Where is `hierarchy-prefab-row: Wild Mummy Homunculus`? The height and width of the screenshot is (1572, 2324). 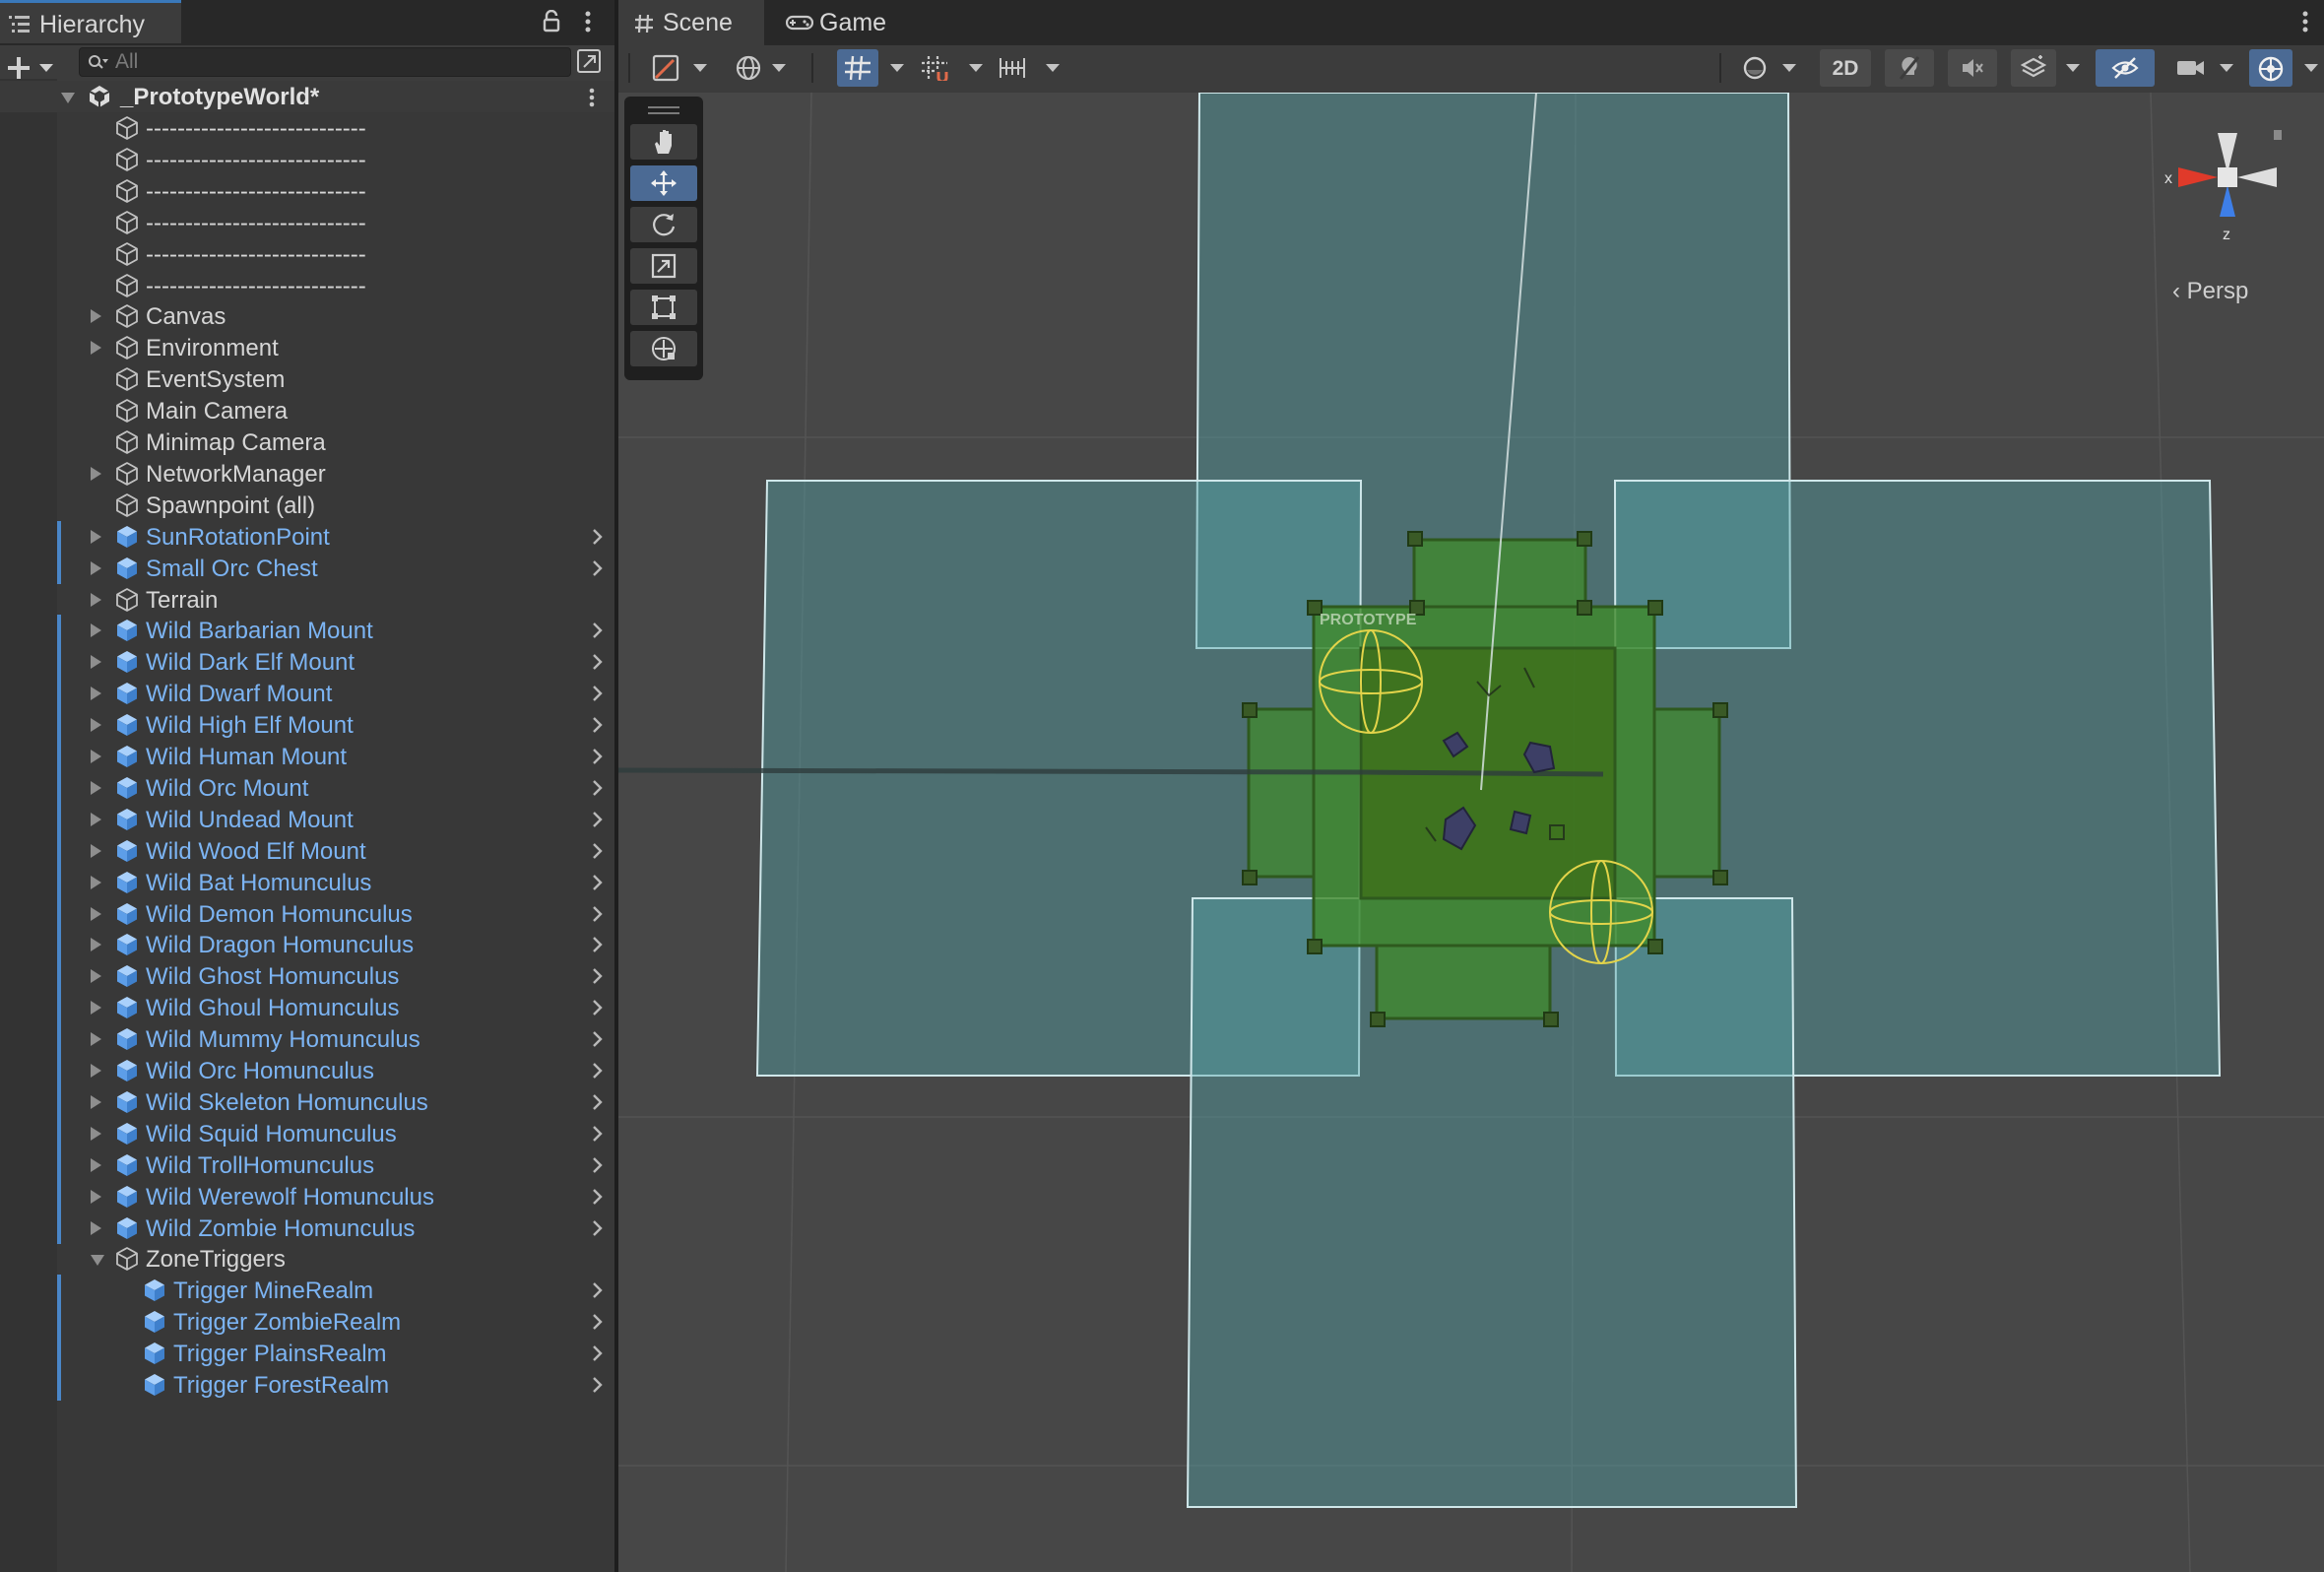
hierarchy-prefab-row: Wild Mummy Homunculus is located at coordinates (307, 1040).